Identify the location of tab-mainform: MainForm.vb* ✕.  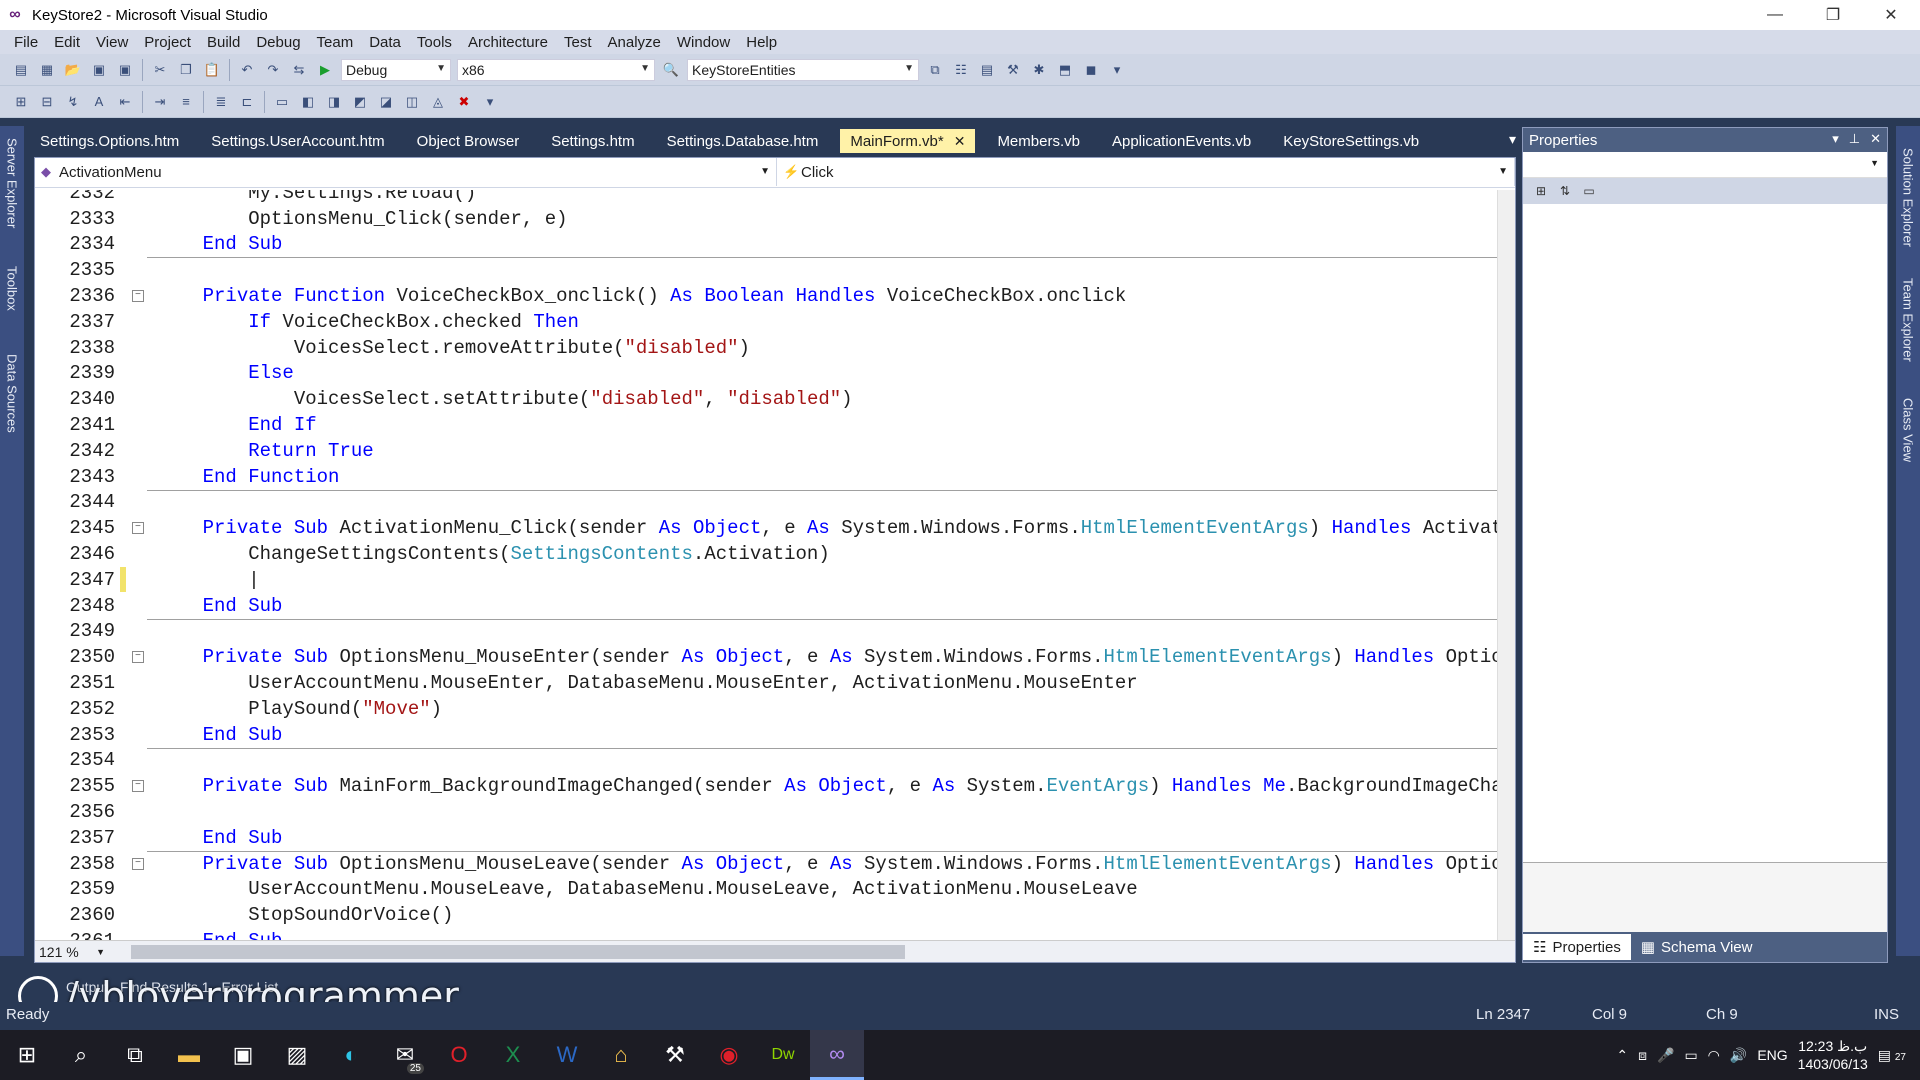
(908, 141).